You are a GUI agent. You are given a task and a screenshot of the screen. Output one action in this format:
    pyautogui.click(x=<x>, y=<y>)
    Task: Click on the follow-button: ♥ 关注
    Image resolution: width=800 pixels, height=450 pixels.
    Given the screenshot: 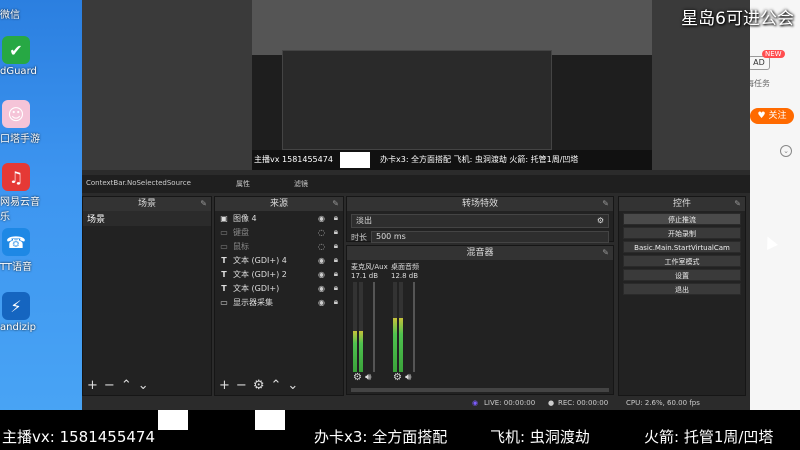 What is the action you would take?
    pyautogui.click(x=772, y=116)
    